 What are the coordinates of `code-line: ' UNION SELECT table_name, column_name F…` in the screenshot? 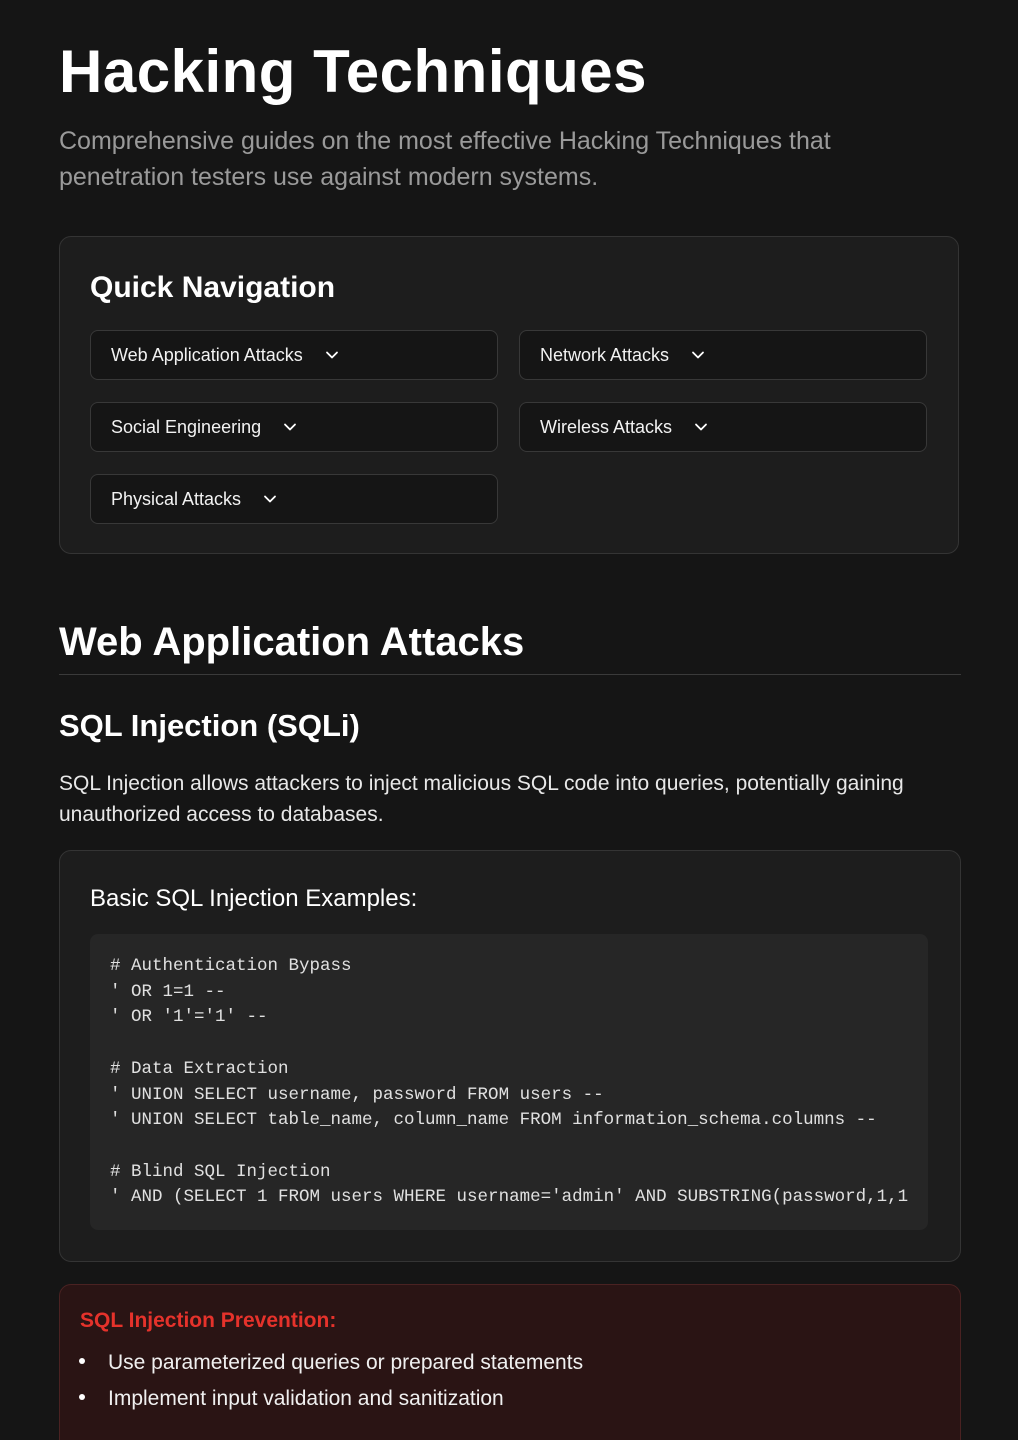 It's located at (493, 1120).